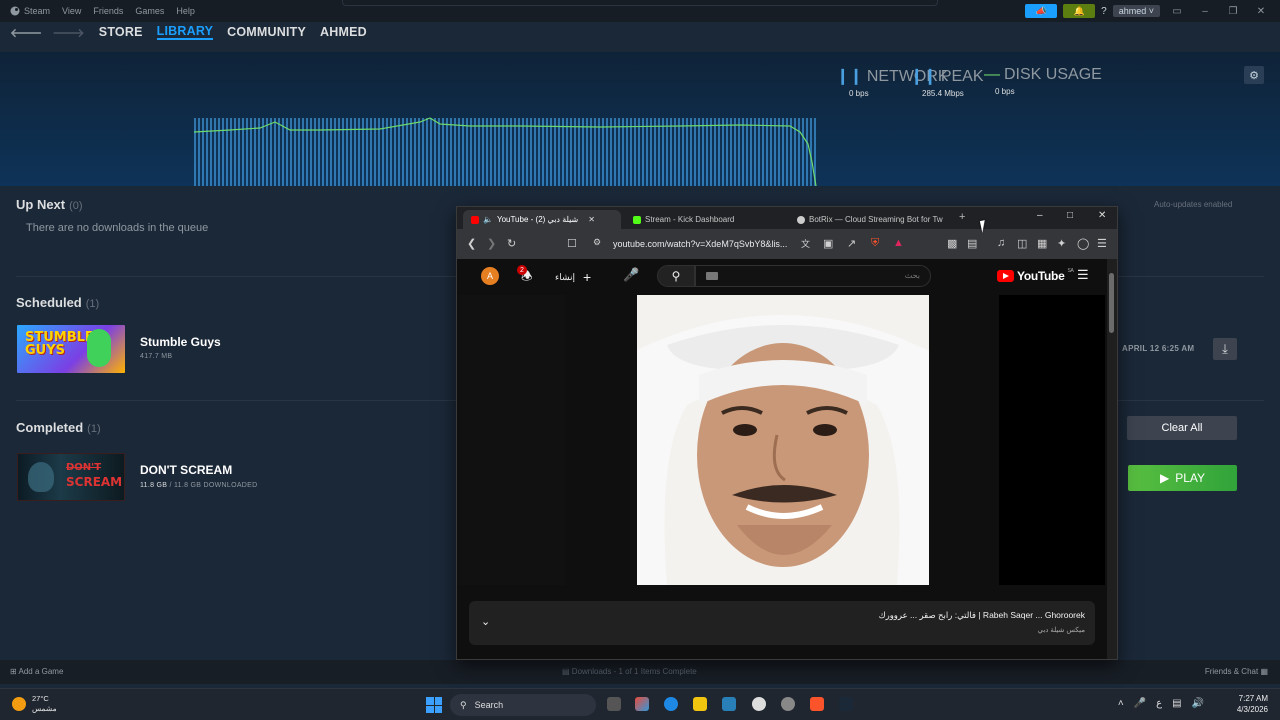  What do you see at coordinates (1112, 459) in the screenshot?
I see `vertical-scrollbar` at bounding box center [1112, 459].